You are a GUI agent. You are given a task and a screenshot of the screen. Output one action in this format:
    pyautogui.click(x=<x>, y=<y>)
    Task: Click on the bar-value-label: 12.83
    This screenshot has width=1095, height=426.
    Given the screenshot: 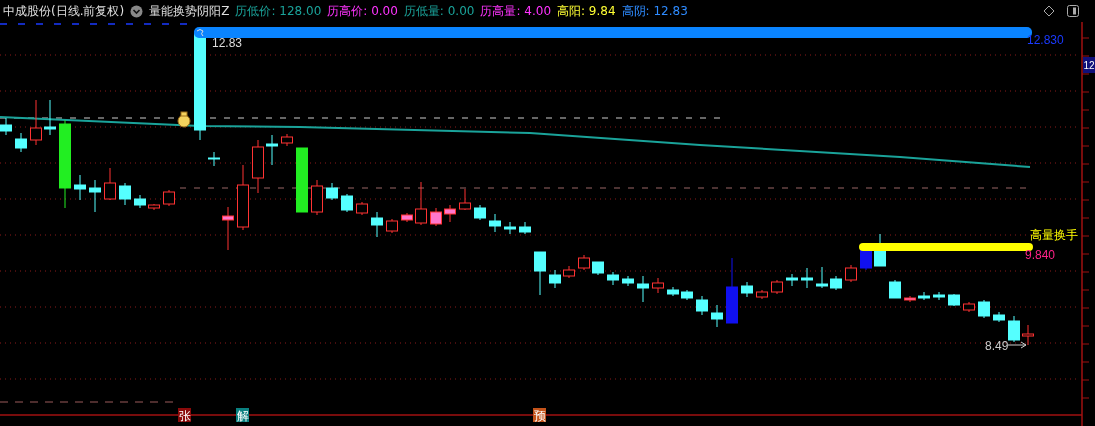 What is the action you would take?
    pyautogui.click(x=227, y=43)
    